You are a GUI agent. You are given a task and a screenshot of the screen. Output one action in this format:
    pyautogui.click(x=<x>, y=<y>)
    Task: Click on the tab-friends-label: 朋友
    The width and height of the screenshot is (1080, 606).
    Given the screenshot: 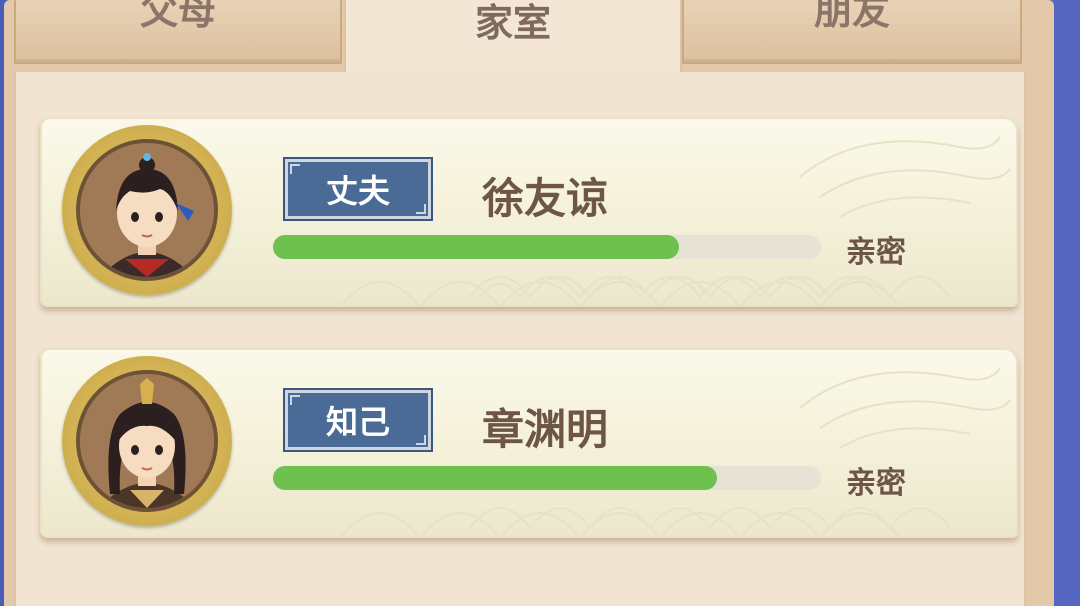 What is the action you would take?
    pyautogui.click(x=851, y=16)
    